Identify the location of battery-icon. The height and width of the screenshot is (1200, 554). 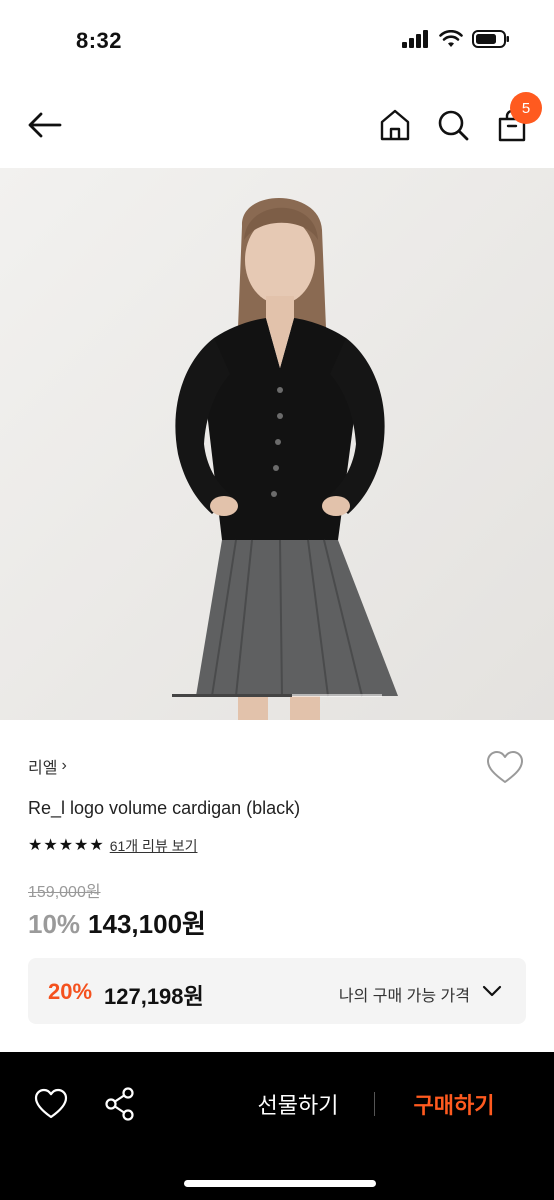
(490, 39).